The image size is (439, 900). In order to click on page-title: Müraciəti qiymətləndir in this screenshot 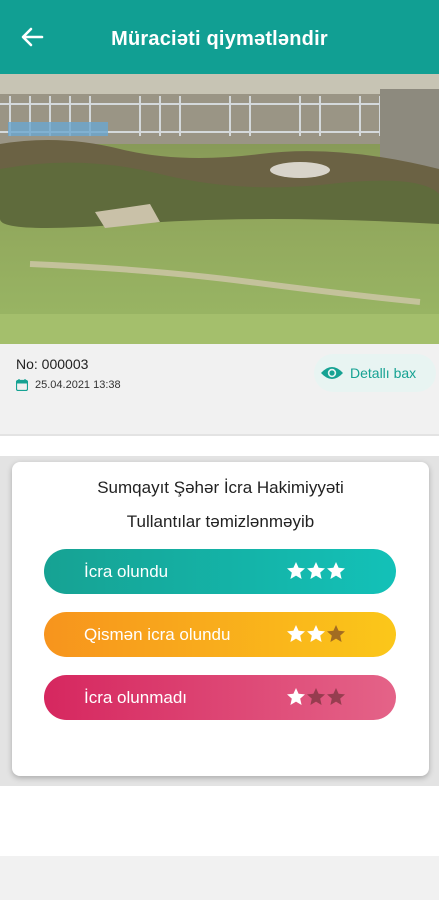, I will do `click(219, 39)`.